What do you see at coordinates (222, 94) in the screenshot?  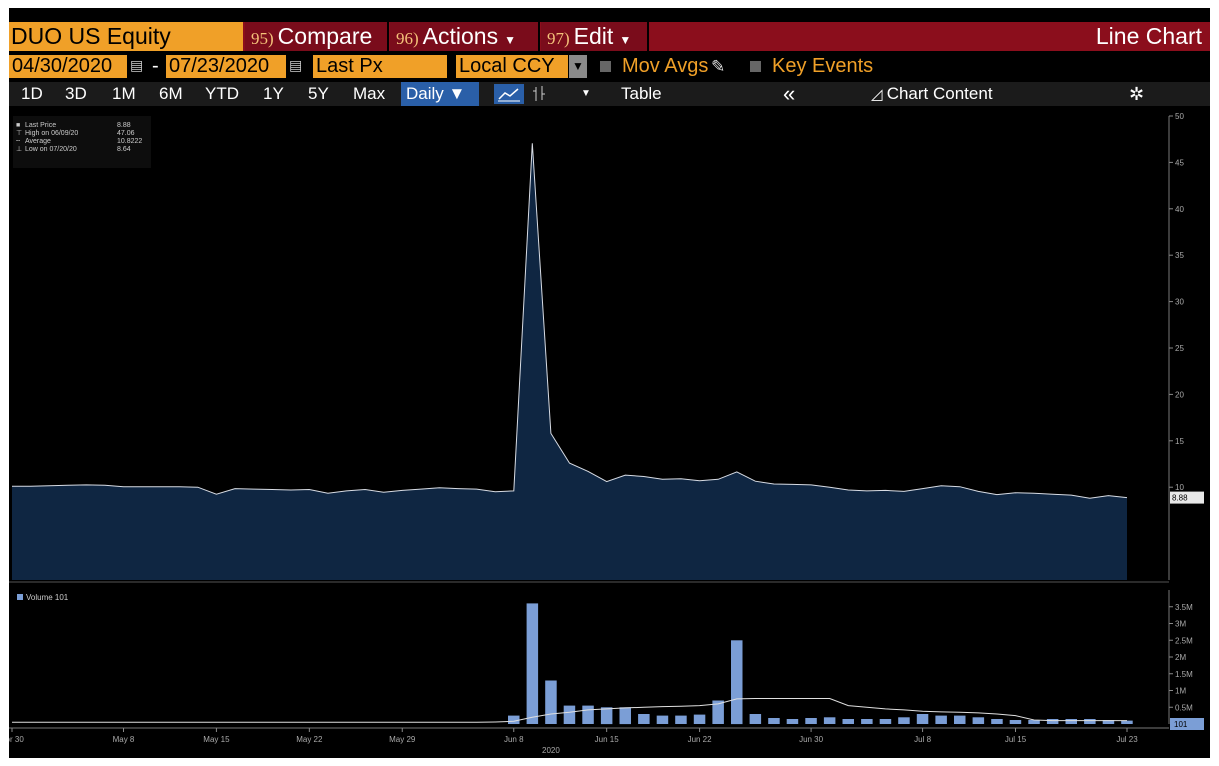 I see `range-ytd: YTD` at bounding box center [222, 94].